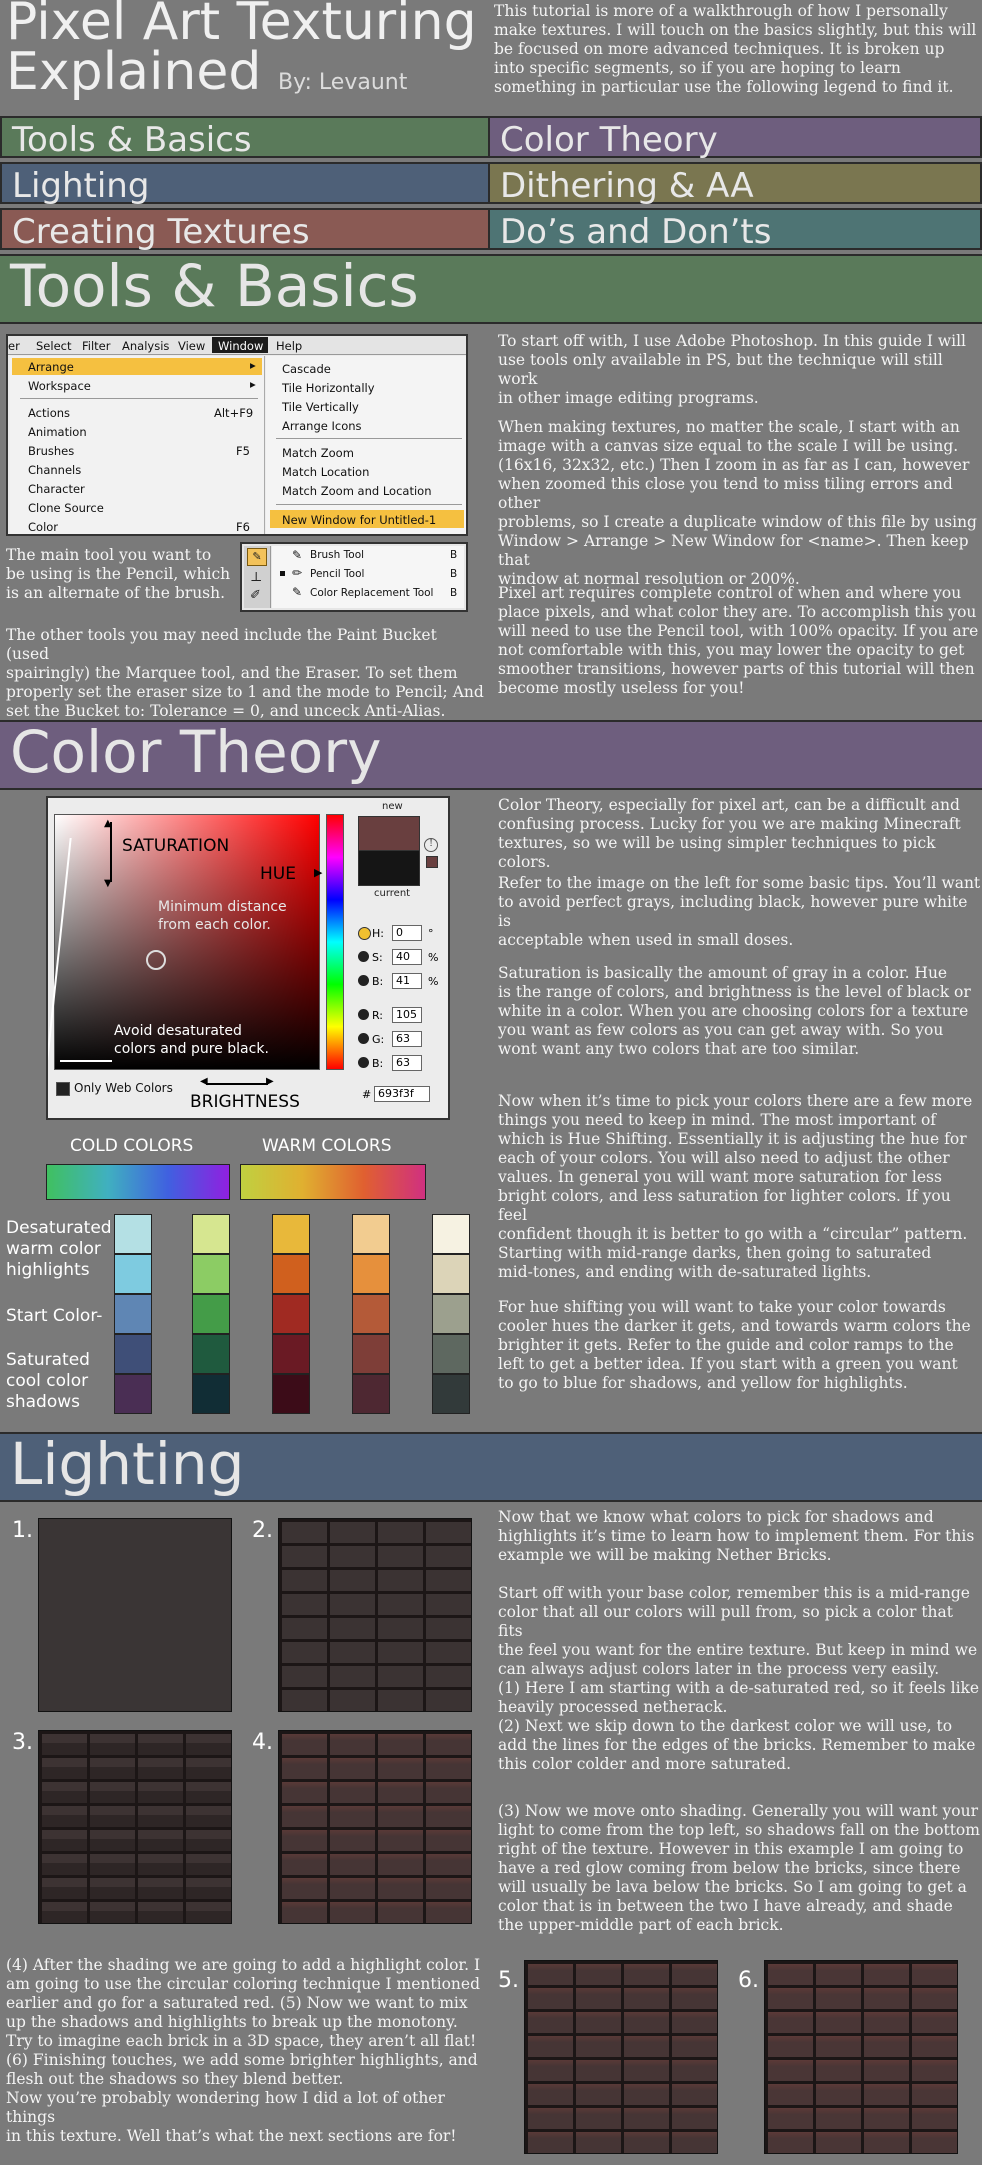  Describe the element at coordinates (278, 874) in the screenshot. I see `hue-label: HUE` at that location.